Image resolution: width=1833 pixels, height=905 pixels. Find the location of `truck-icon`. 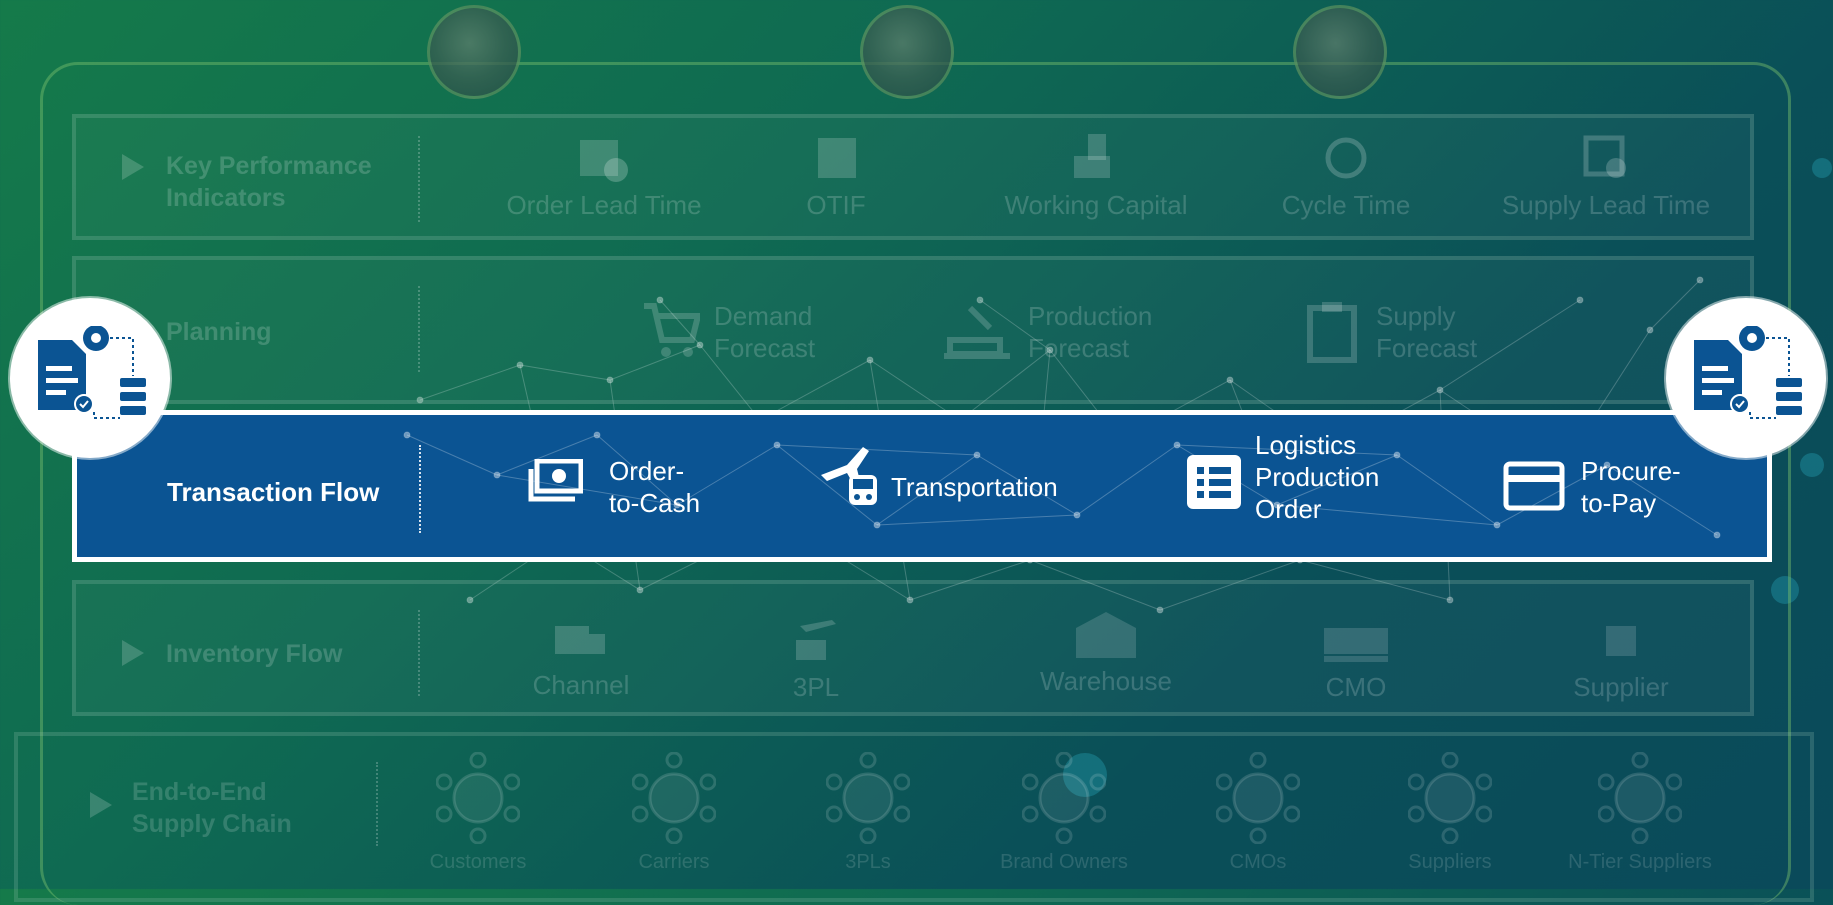

truck-icon is located at coordinates (580, 640).